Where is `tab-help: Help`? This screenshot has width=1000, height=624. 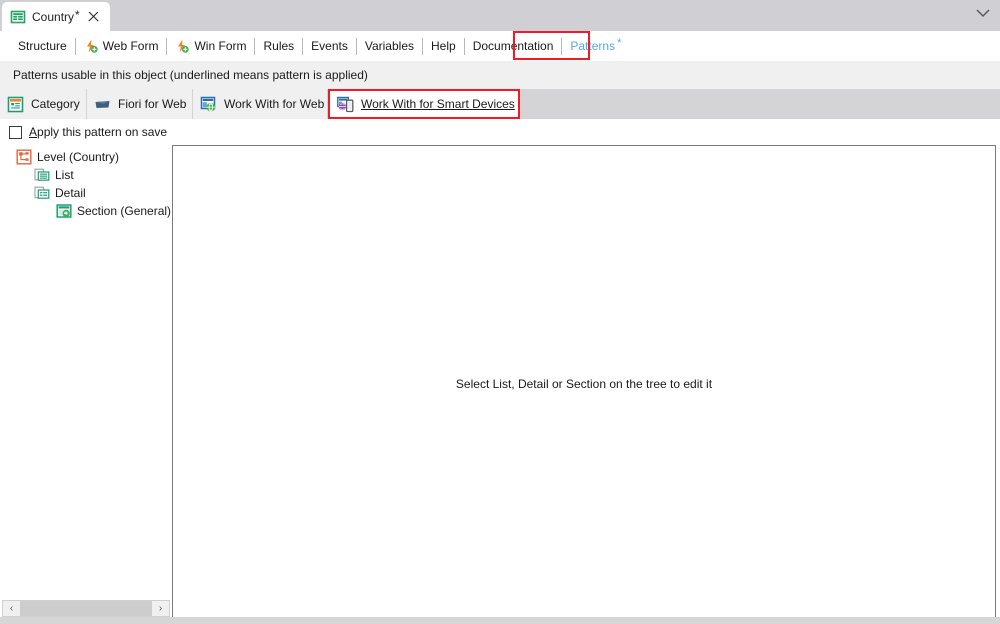 tab-help: Help is located at coordinates (443, 46).